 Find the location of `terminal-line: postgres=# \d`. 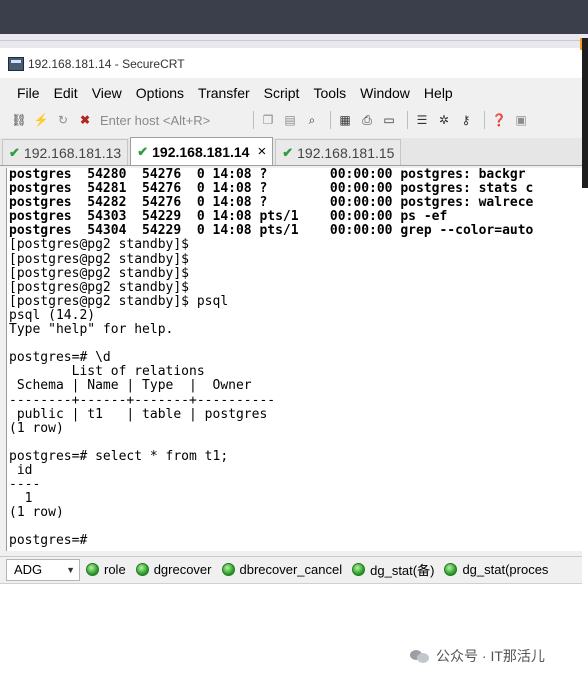

terminal-line: postgres=# \d is located at coordinates (60, 358).